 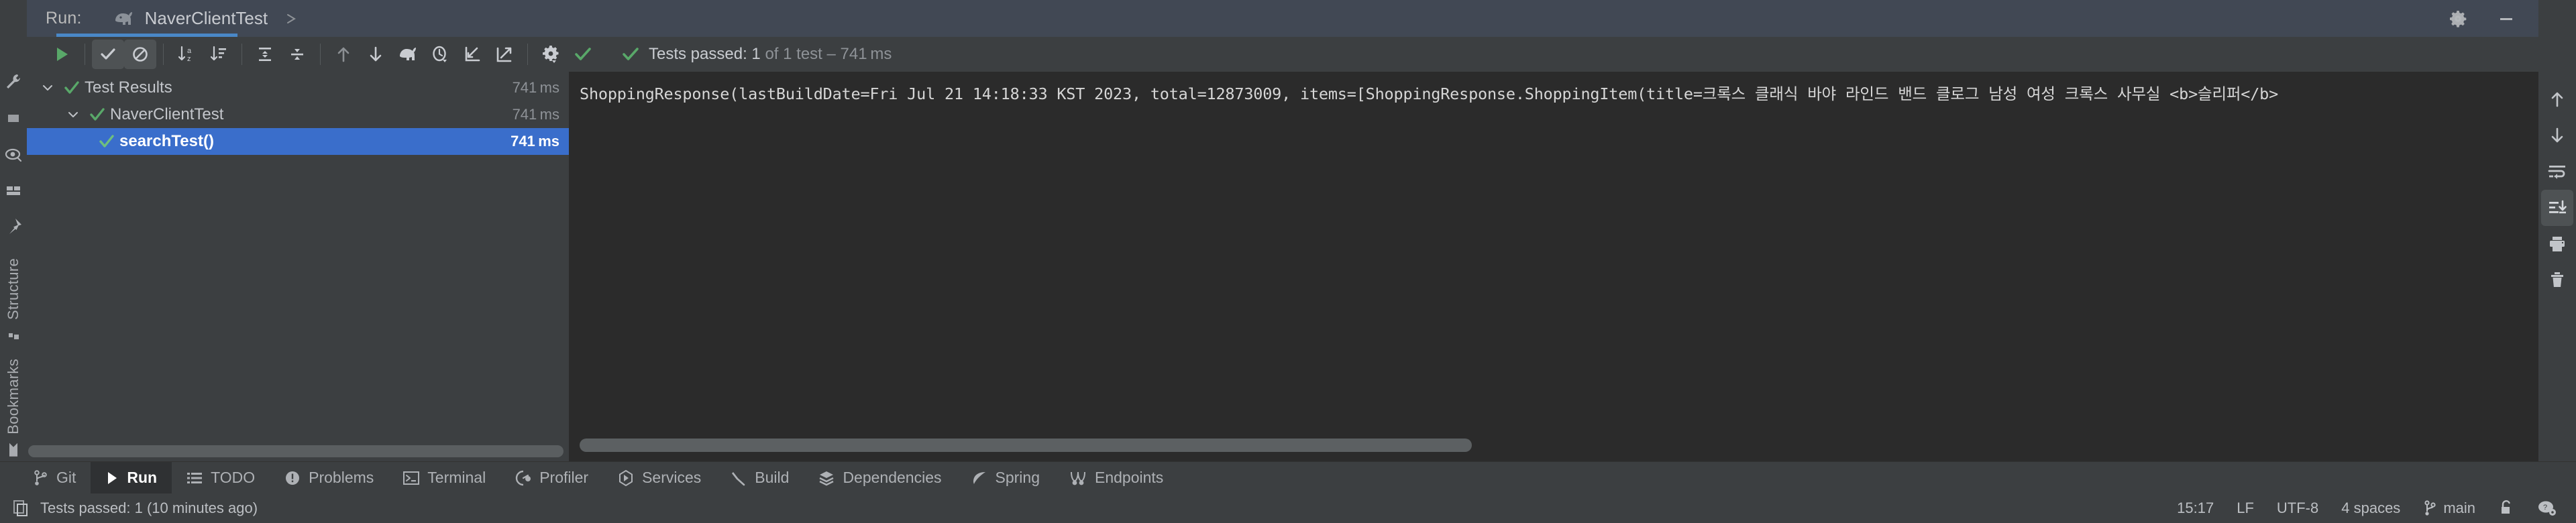 I want to click on hammer-icon, so click(x=739, y=478).